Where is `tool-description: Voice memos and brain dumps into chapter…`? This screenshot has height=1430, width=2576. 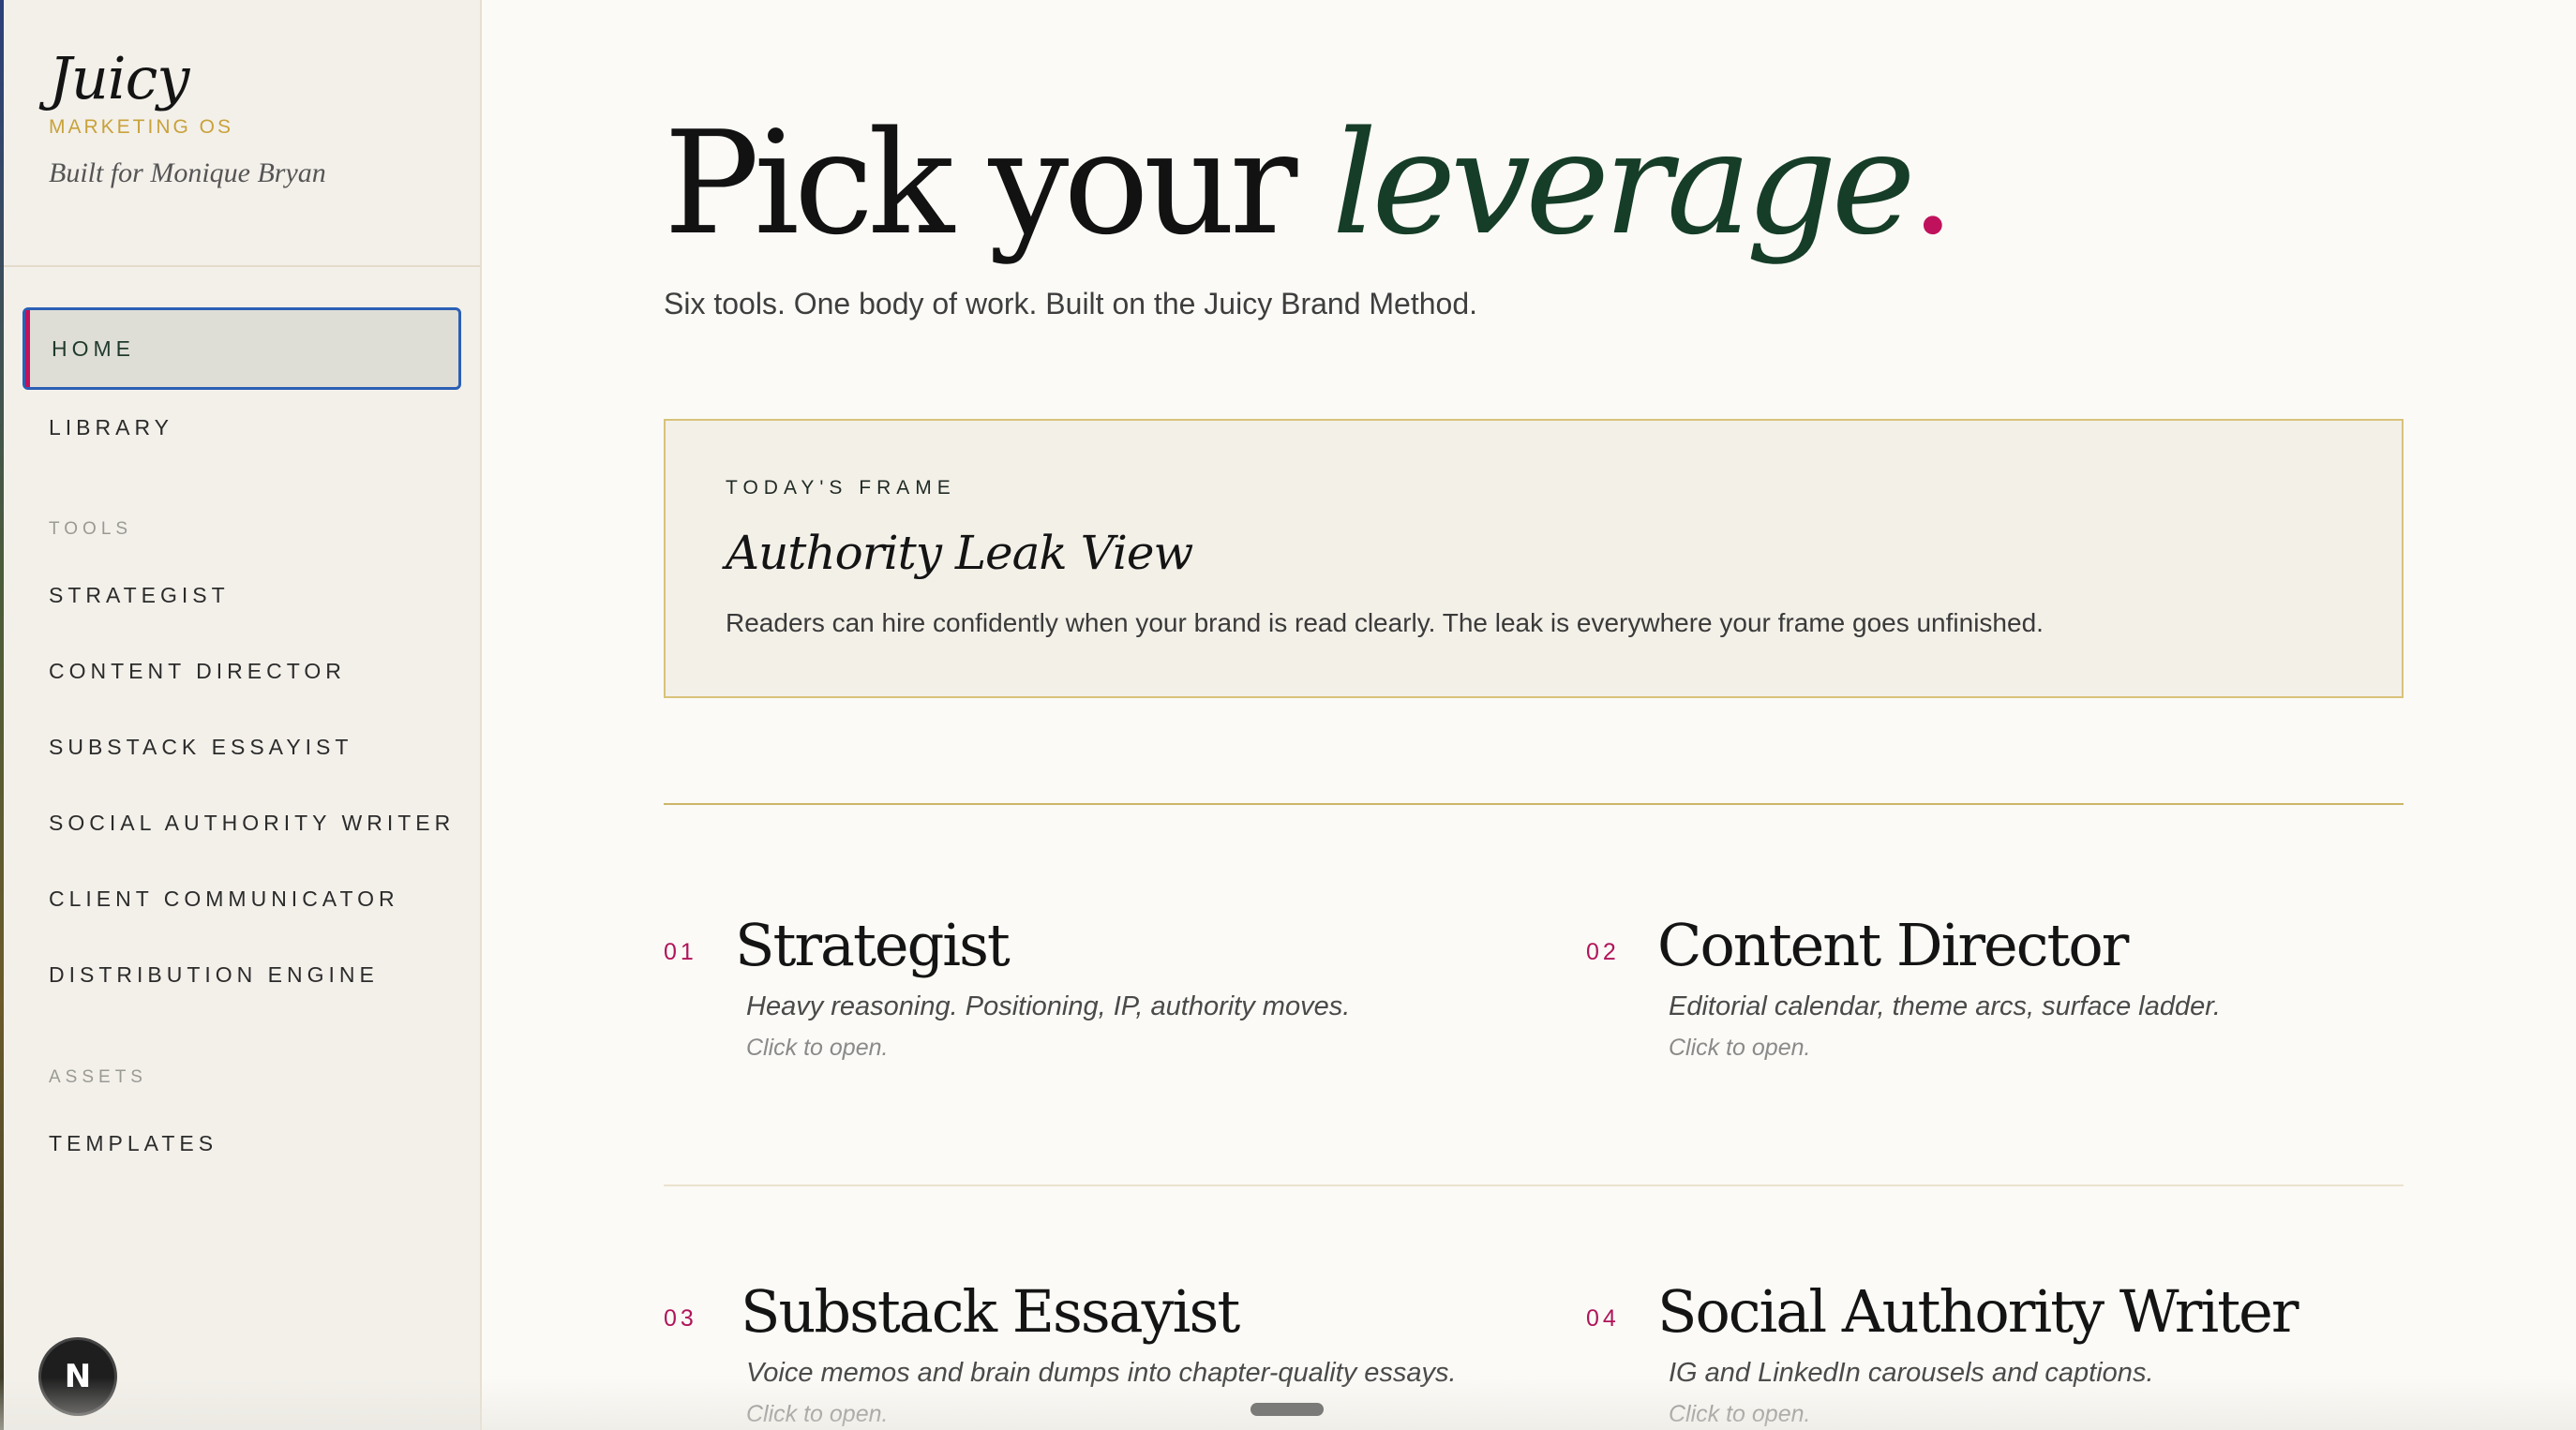
tool-description: Voice memos and brain dumps into chapter… is located at coordinates (1101, 1373).